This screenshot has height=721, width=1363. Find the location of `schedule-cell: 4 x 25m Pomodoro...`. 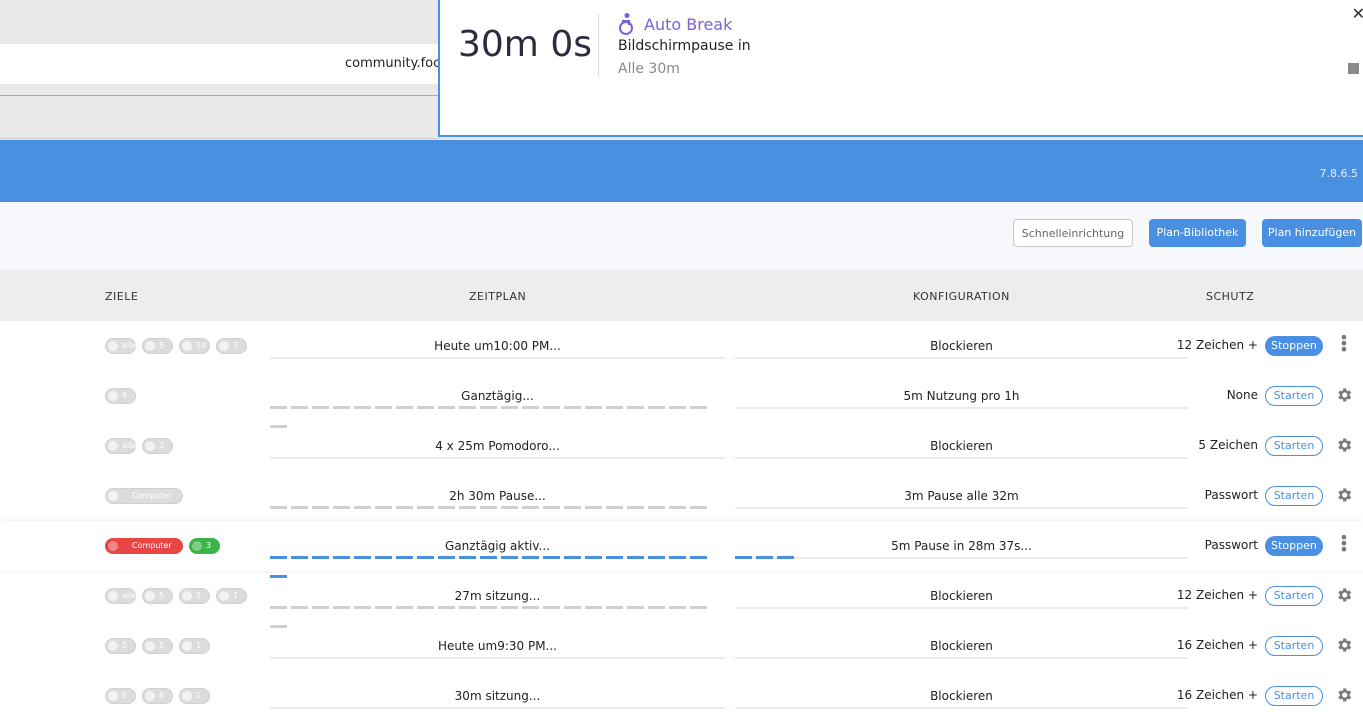

schedule-cell: 4 x 25m Pomodoro... is located at coordinates (497, 446).